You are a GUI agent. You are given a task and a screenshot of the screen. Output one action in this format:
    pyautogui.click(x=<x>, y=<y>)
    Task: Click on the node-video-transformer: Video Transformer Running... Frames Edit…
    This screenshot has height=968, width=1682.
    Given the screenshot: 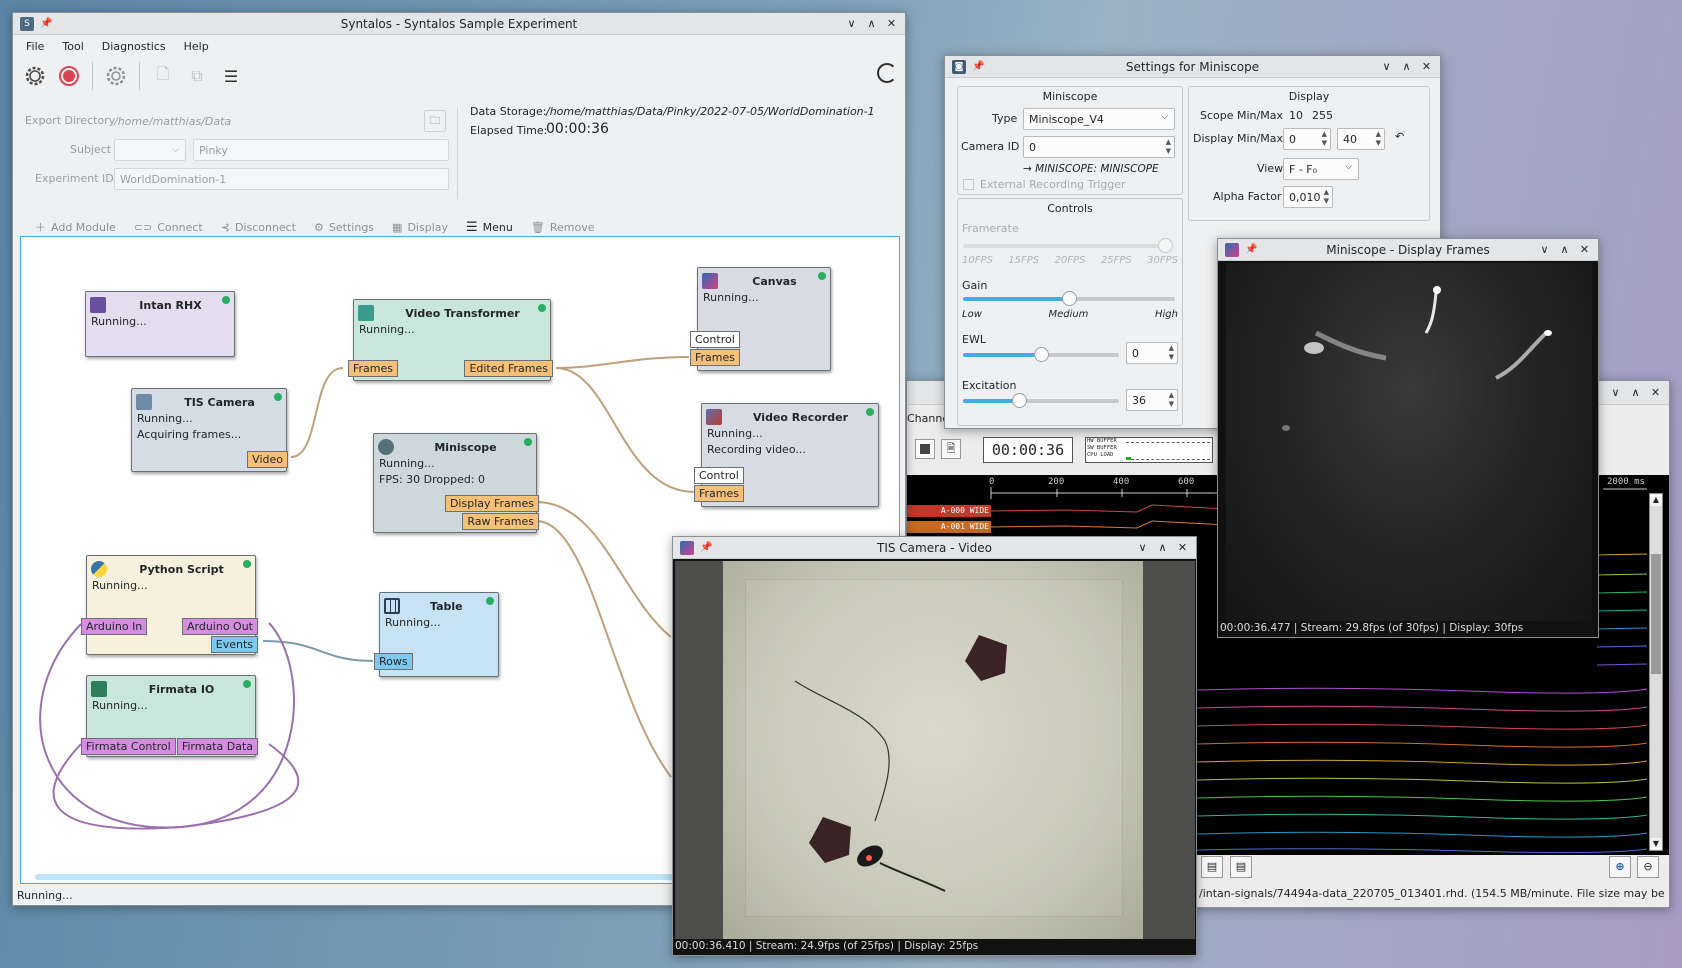 What is the action you would take?
    pyautogui.click(x=450, y=340)
    